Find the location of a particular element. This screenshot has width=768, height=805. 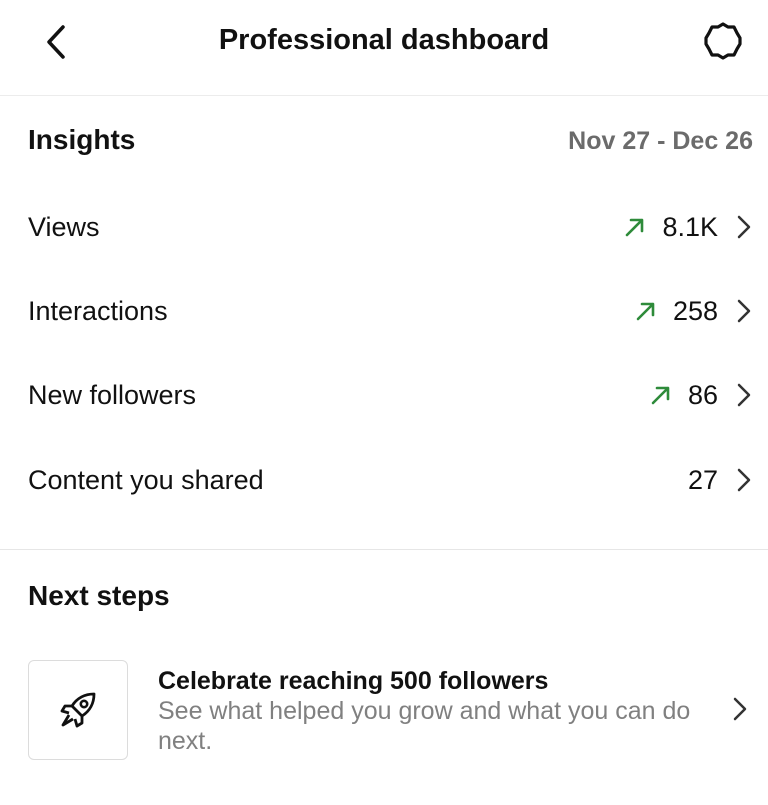

metric-value-group: 8.1K is located at coordinates (688, 227).